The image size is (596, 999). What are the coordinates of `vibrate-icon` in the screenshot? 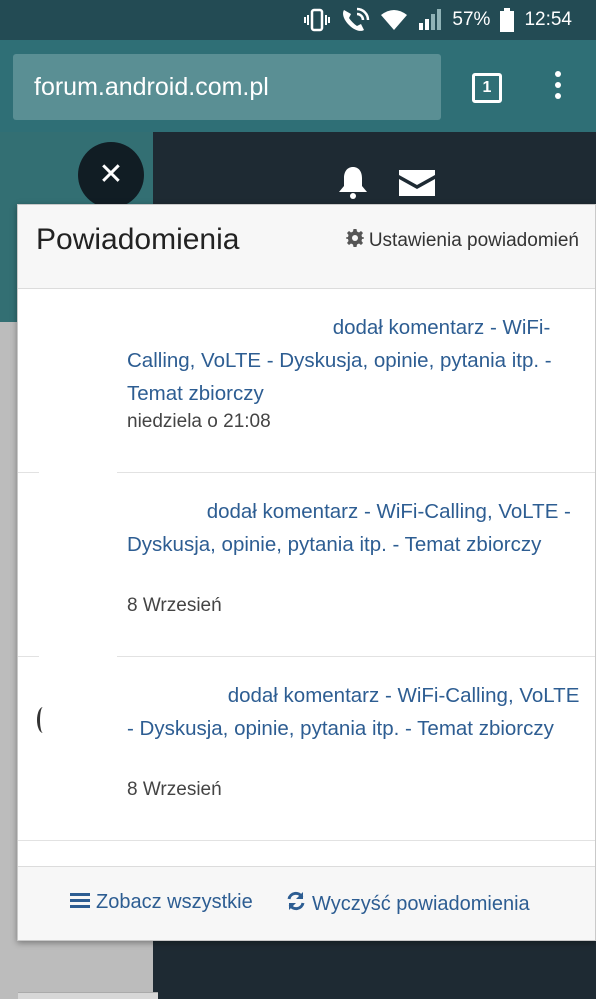 It's located at (317, 20).